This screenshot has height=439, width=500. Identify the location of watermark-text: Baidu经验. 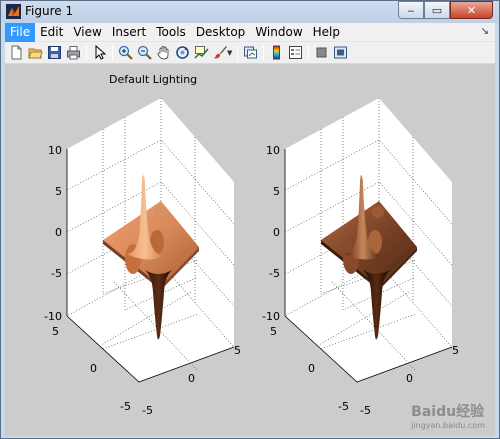
(448, 412).